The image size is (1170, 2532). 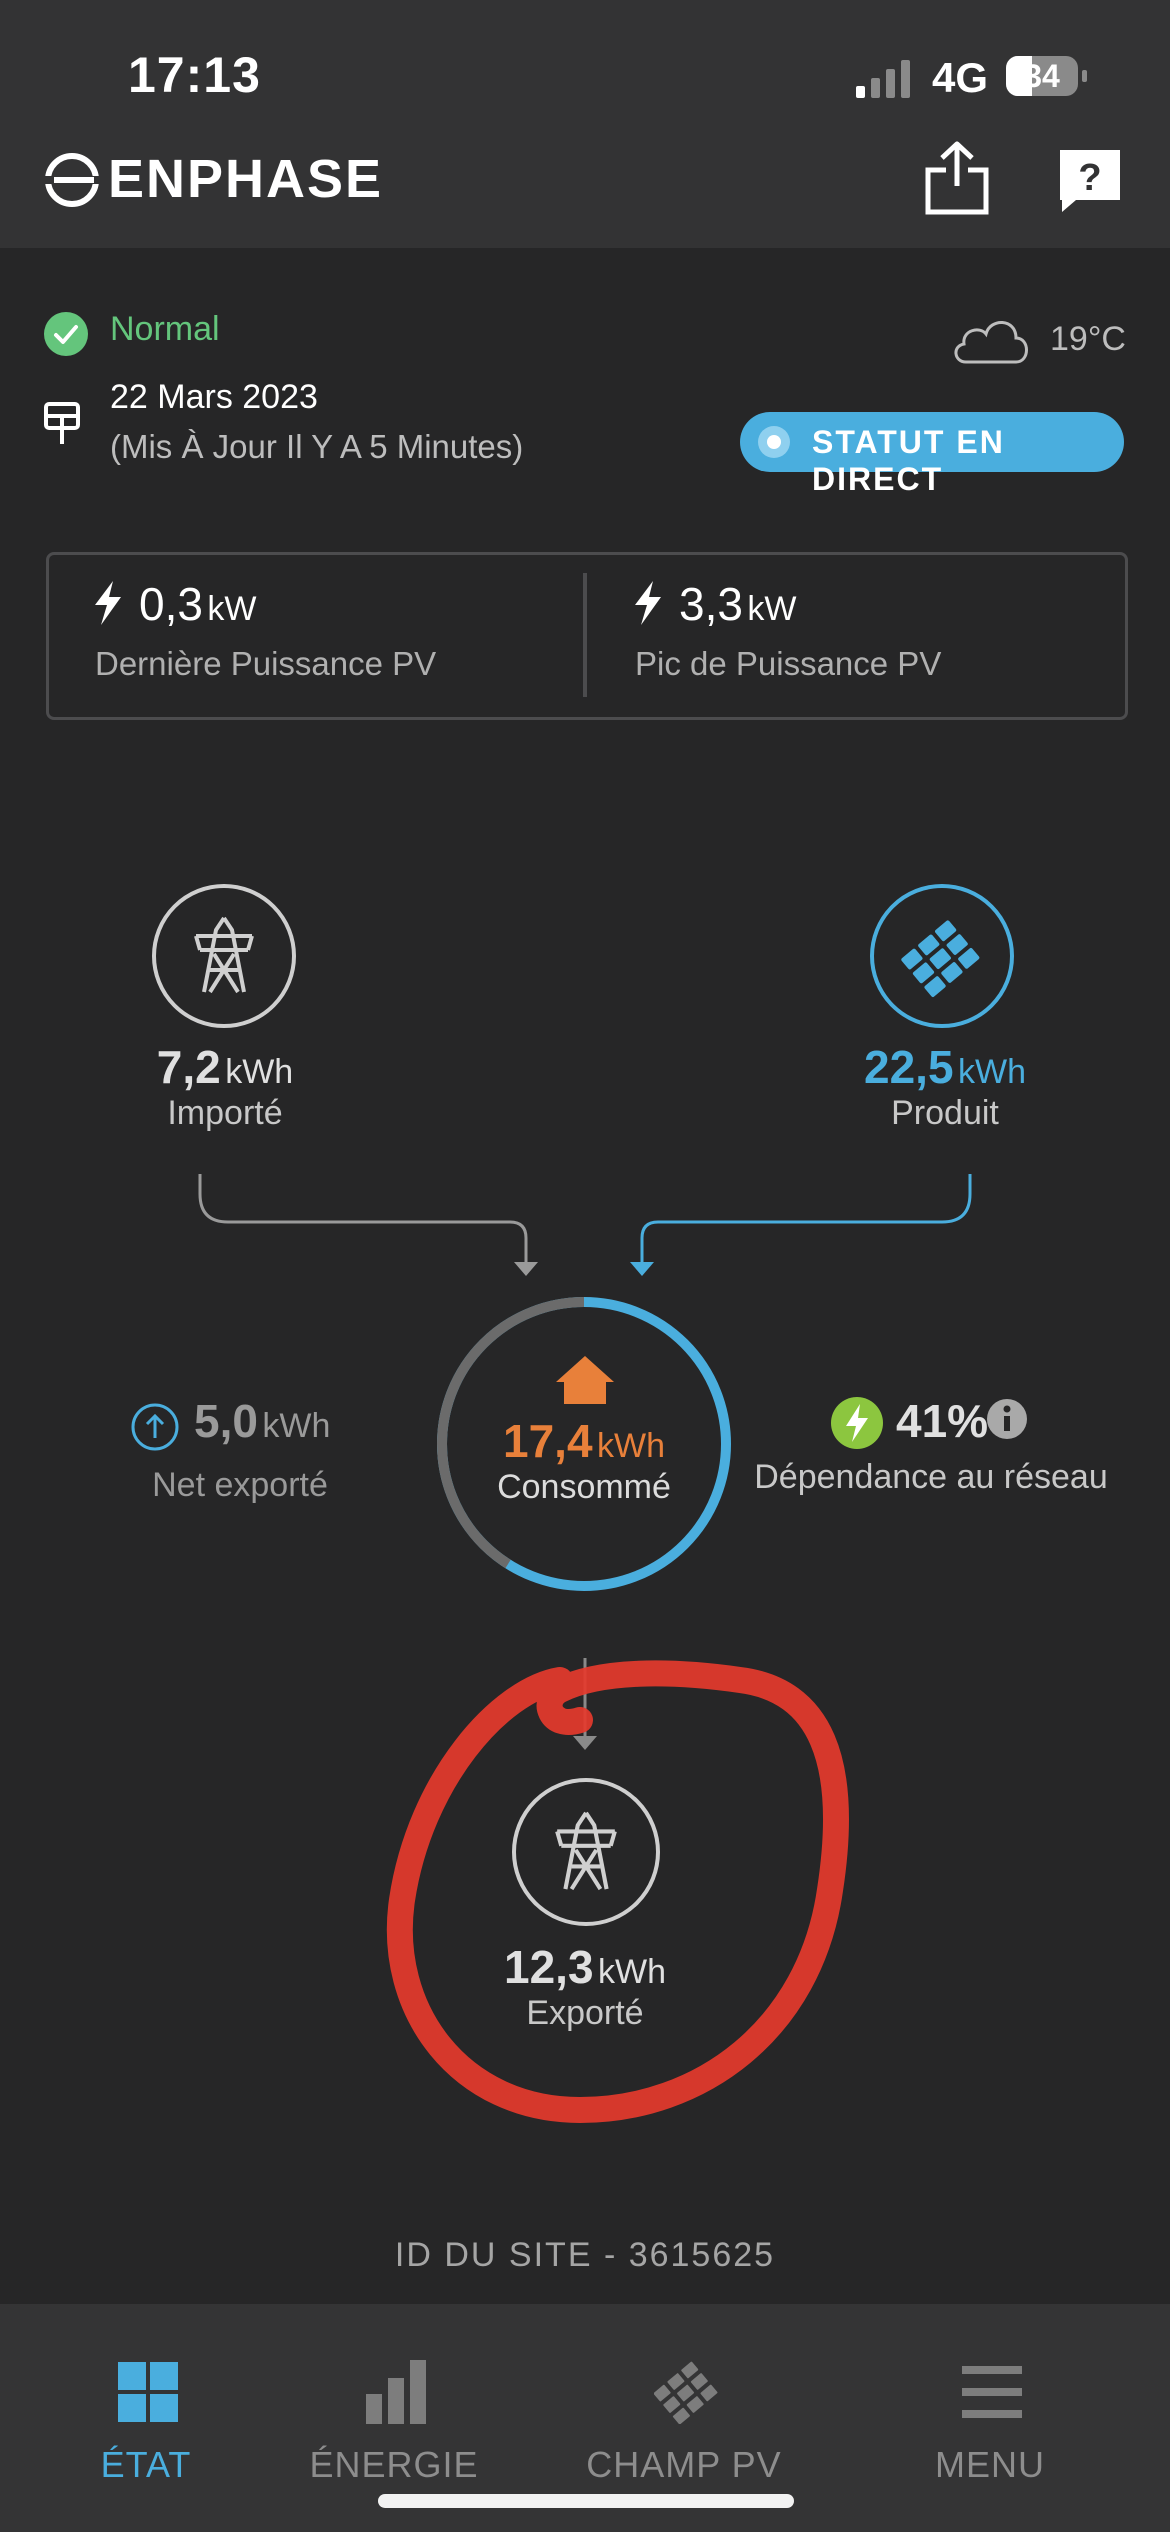 I want to click on tab-menu: MENU, so click(x=990, y=2418).